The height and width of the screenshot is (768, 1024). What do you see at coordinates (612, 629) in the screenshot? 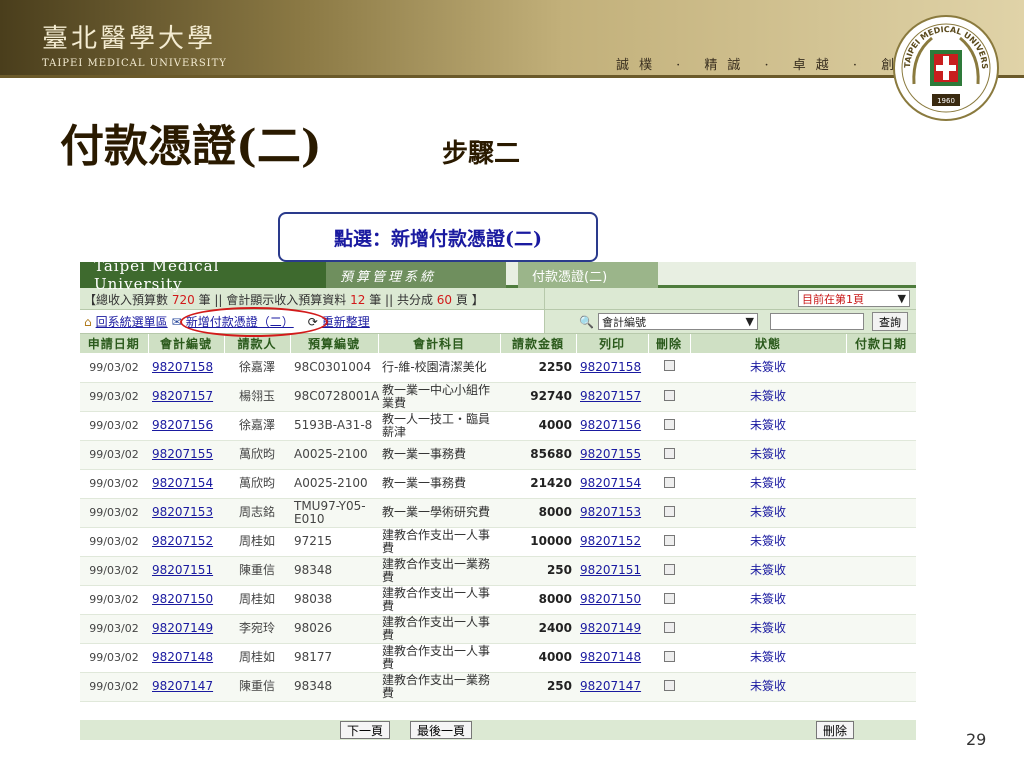
I see `row-print-link: 98207149` at bounding box center [612, 629].